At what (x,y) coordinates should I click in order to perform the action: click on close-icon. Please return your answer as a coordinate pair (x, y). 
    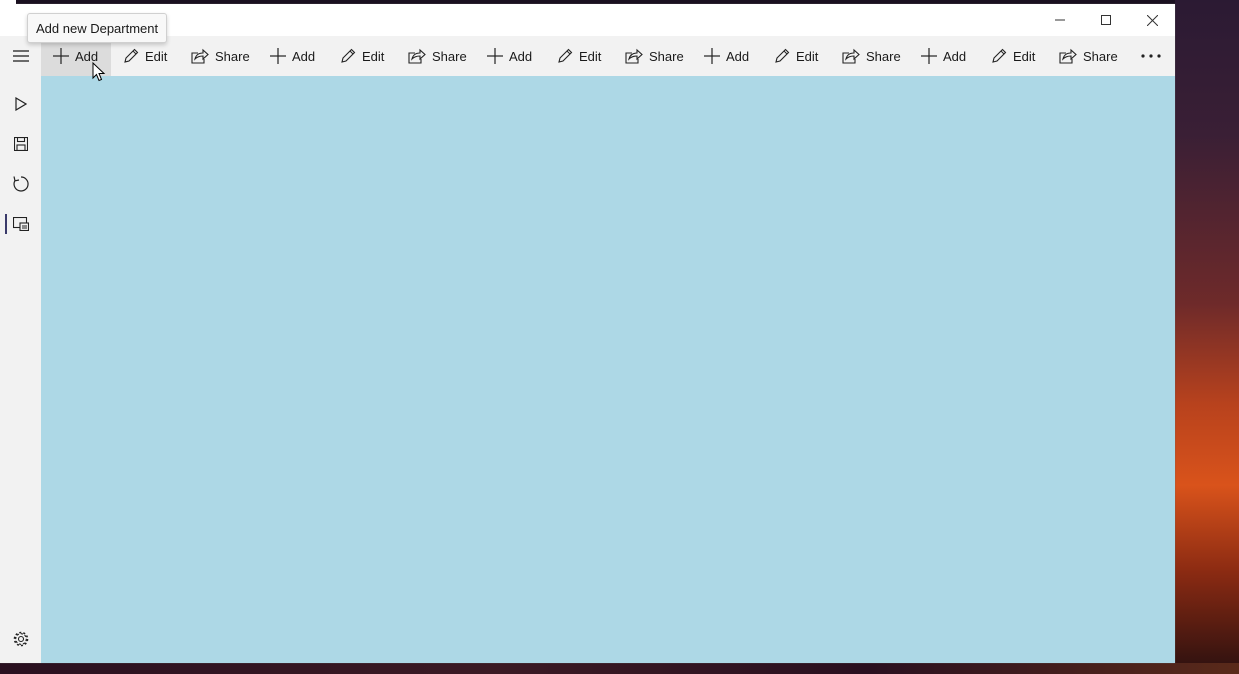
    Looking at the image, I should click on (1152, 20).